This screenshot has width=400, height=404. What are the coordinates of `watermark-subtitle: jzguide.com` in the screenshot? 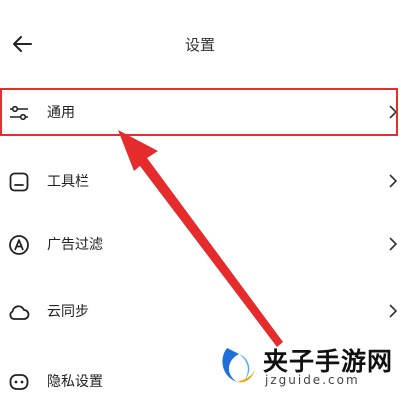 It's located at (312, 380).